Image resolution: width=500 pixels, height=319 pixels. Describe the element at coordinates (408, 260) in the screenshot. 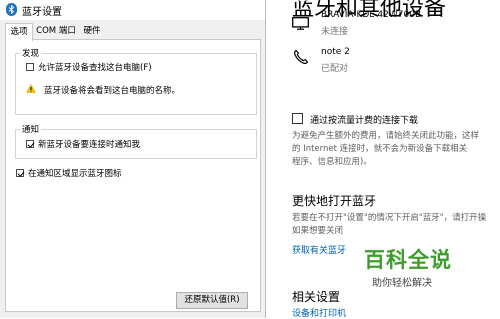

I see `watermark-logo: 百科全说` at that location.